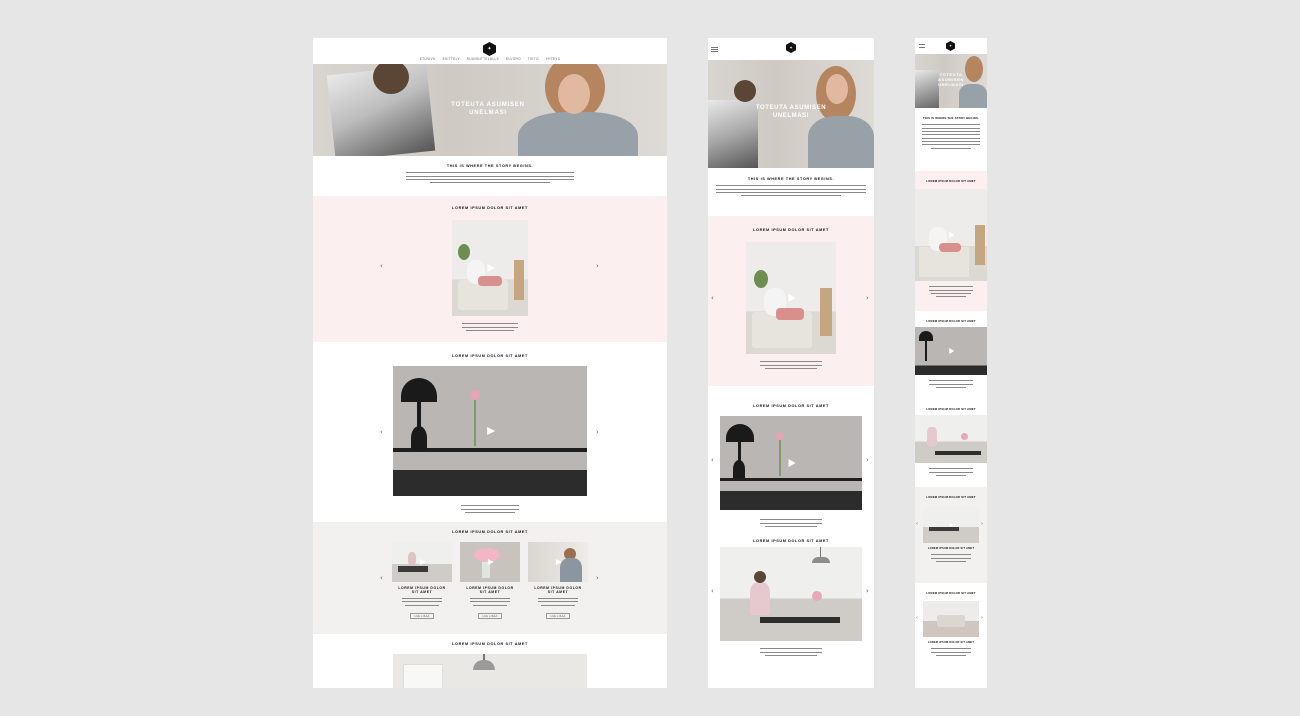 The height and width of the screenshot is (716, 1300). I want to click on tablet-section-2: LOREM IPSUM DOLOR SIT AMET ‹ ›, so click(791, 458).